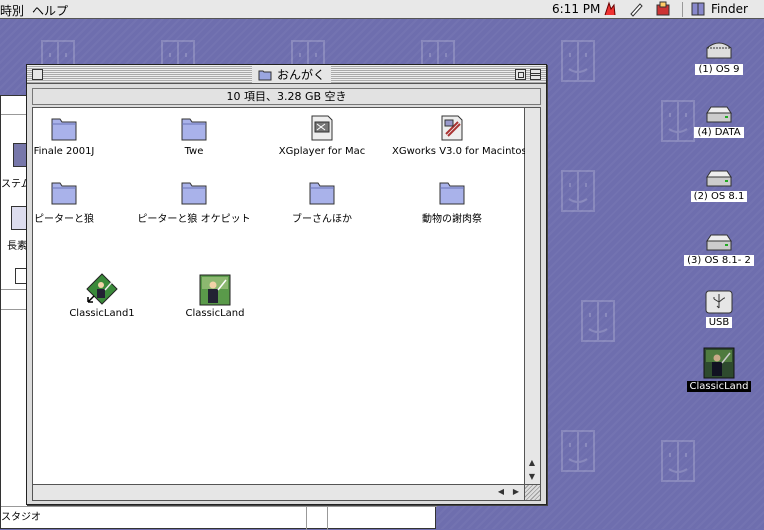 The height and width of the screenshot is (530, 764). Describe the element at coordinates (576, 9) in the screenshot. I see `menu-clock: 6:11 PM` at that location.